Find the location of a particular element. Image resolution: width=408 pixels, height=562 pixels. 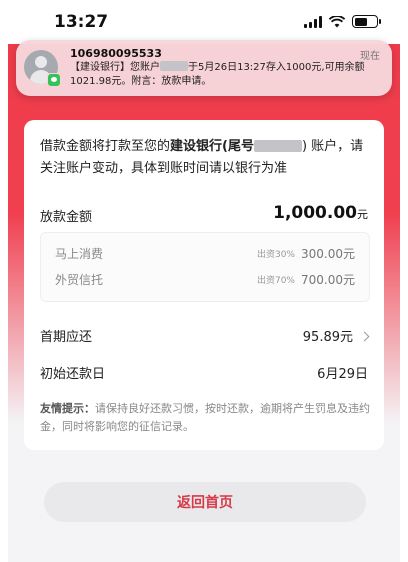

status-icons is located at coordinates (342, 21).